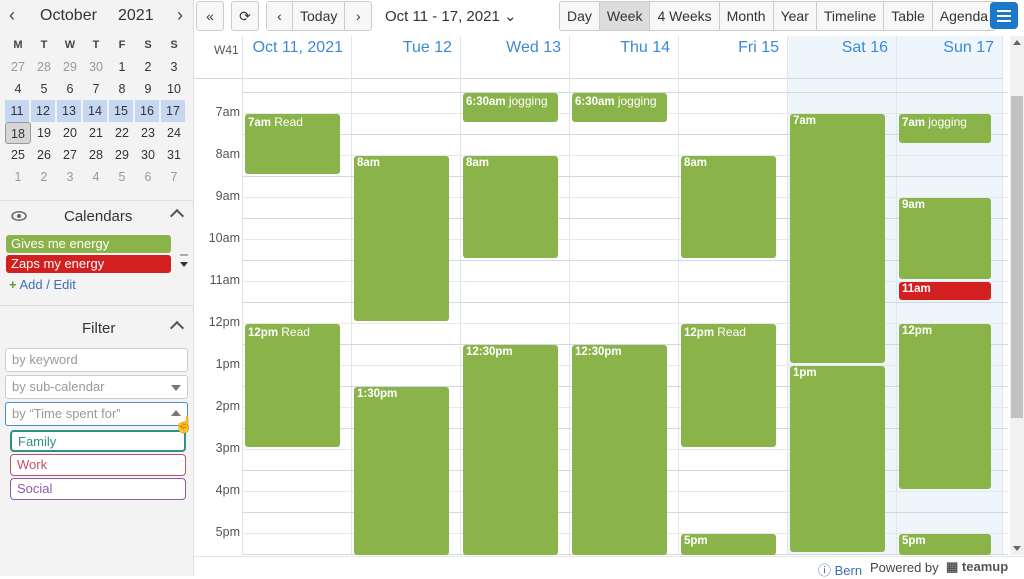 This screenshot has width=1024, height=579. I want to click on event: 7am jogging, so click(945, 128).